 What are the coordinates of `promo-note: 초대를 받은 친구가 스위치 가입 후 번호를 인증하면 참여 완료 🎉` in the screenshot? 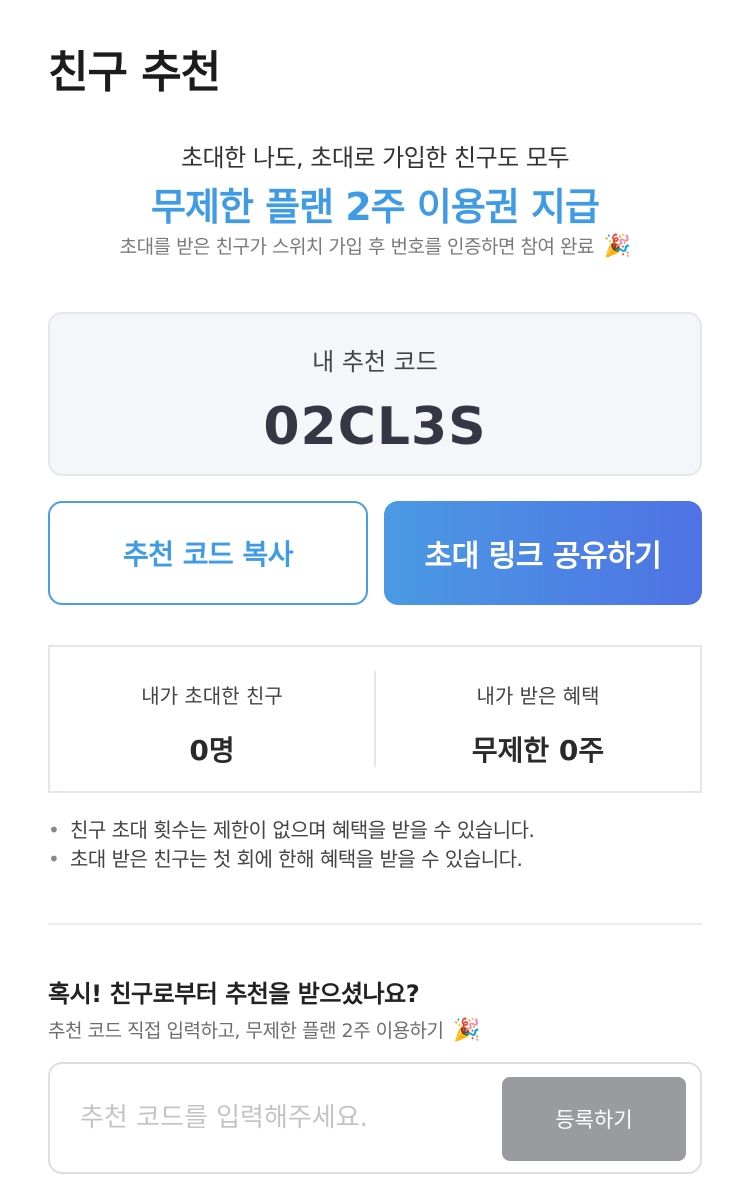 It's located at (375, 247).